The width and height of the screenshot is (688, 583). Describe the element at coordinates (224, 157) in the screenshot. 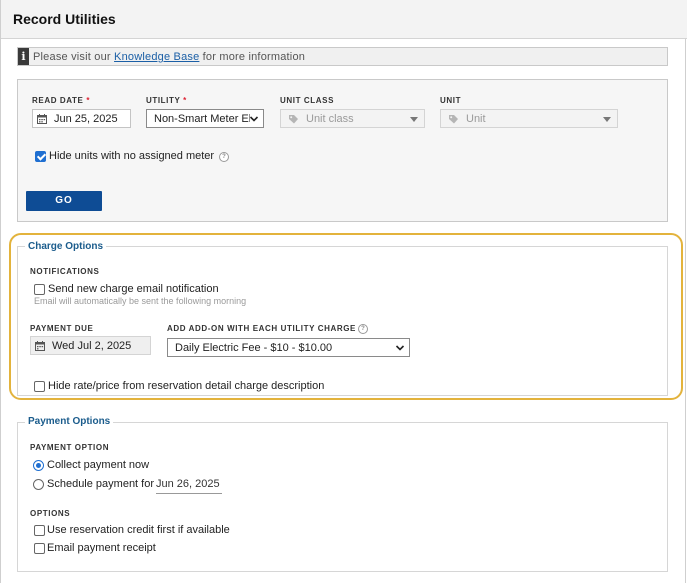

I see `help-icon: ?` at that location.